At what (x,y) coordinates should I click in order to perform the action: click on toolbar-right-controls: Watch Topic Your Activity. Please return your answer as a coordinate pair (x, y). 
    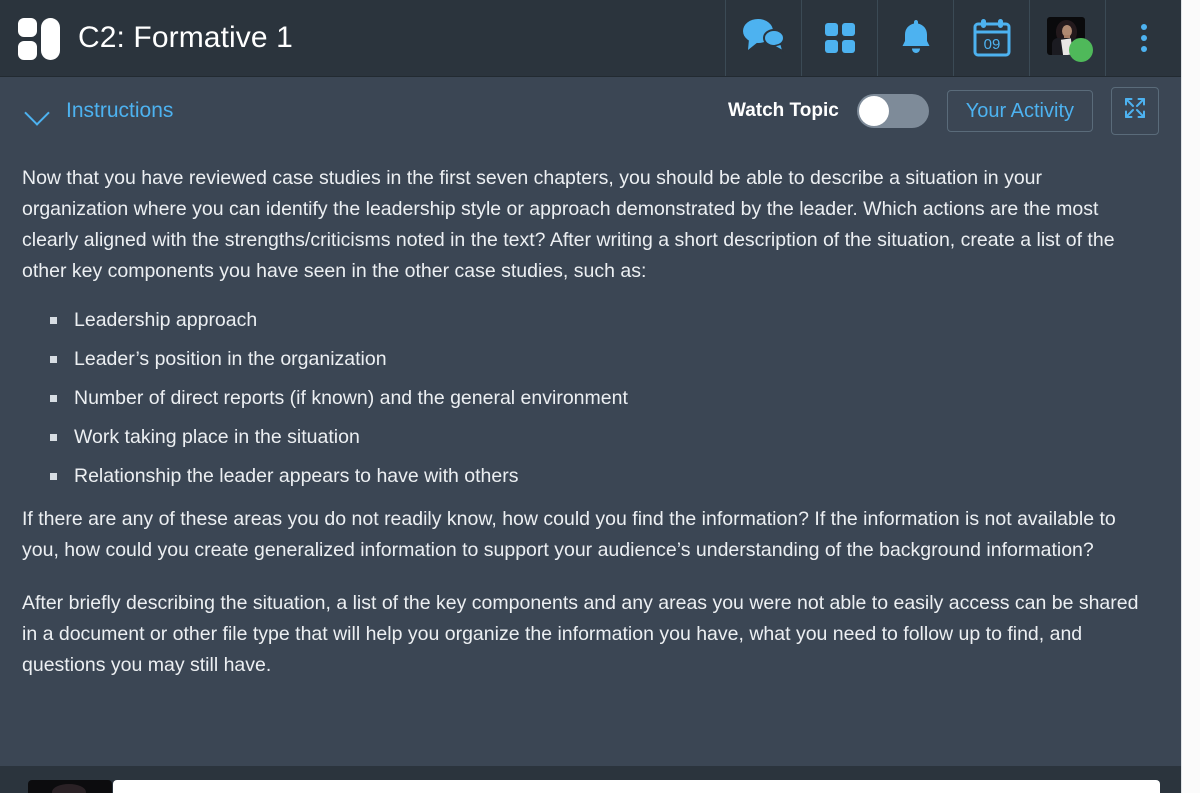
    Looking at the image, I should click on (943, 110).